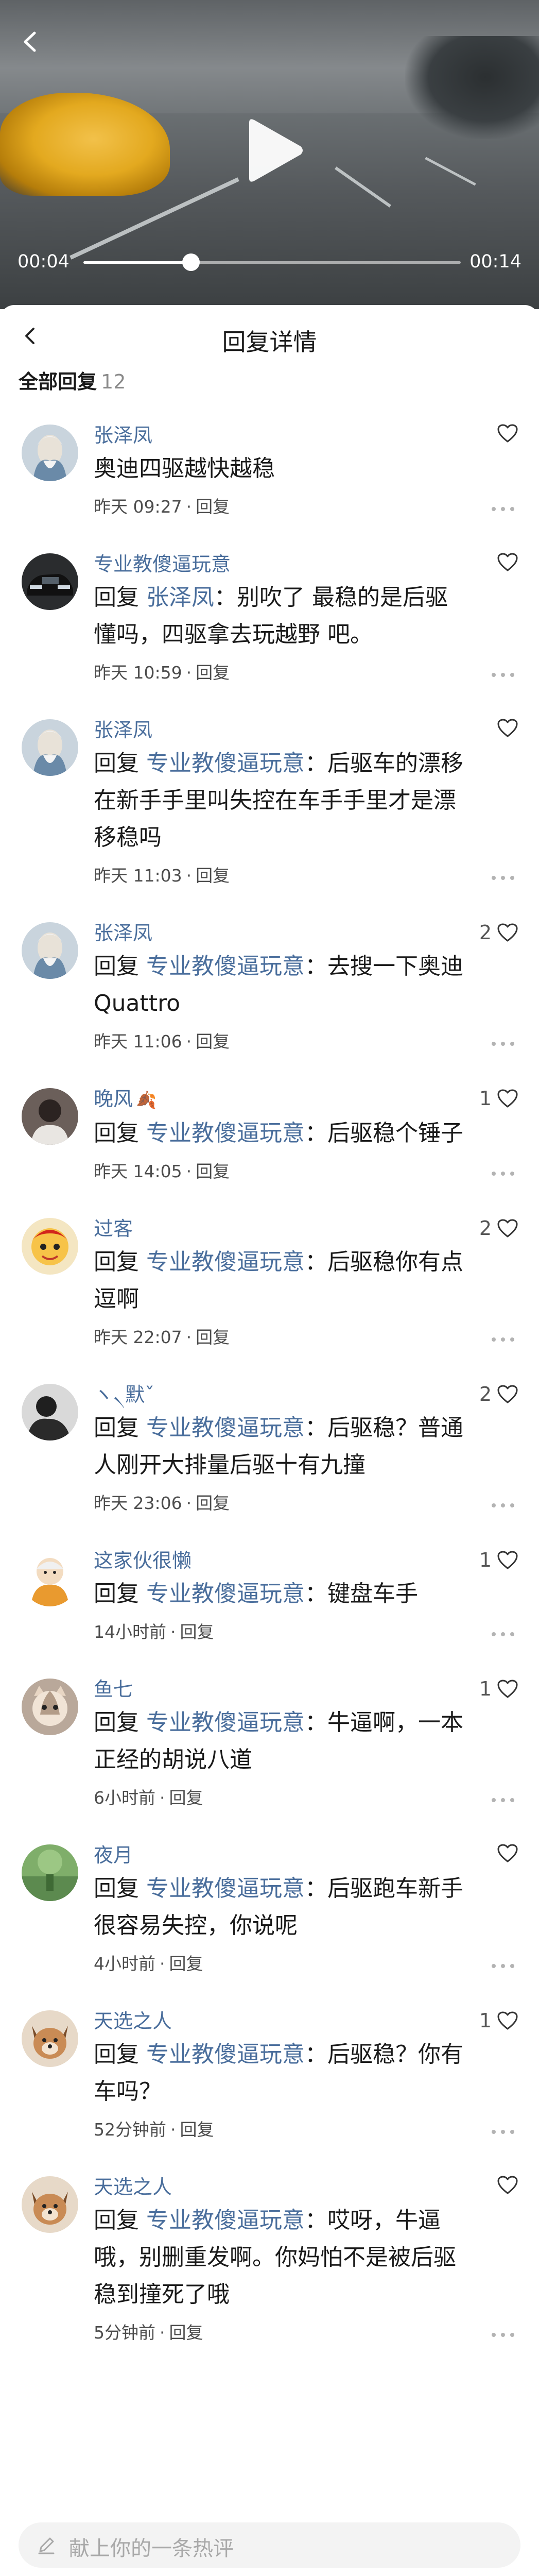 The width and height of the screenshot is (539, 2576). Describe the element at coordinates (274, 150) in the screenshot. I see `play-icon` at that location.